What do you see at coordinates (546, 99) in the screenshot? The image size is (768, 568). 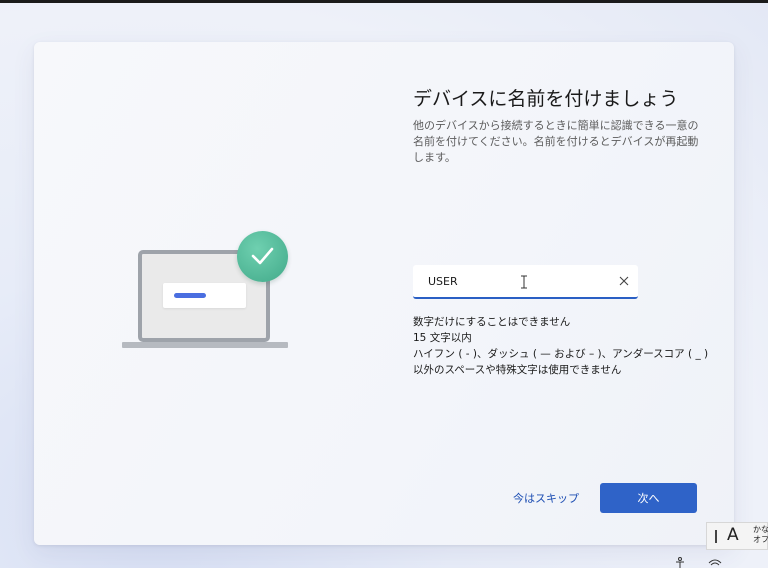 I see `page-title: デバイスに名前を付けましょう` at bounding box center [546, 99].